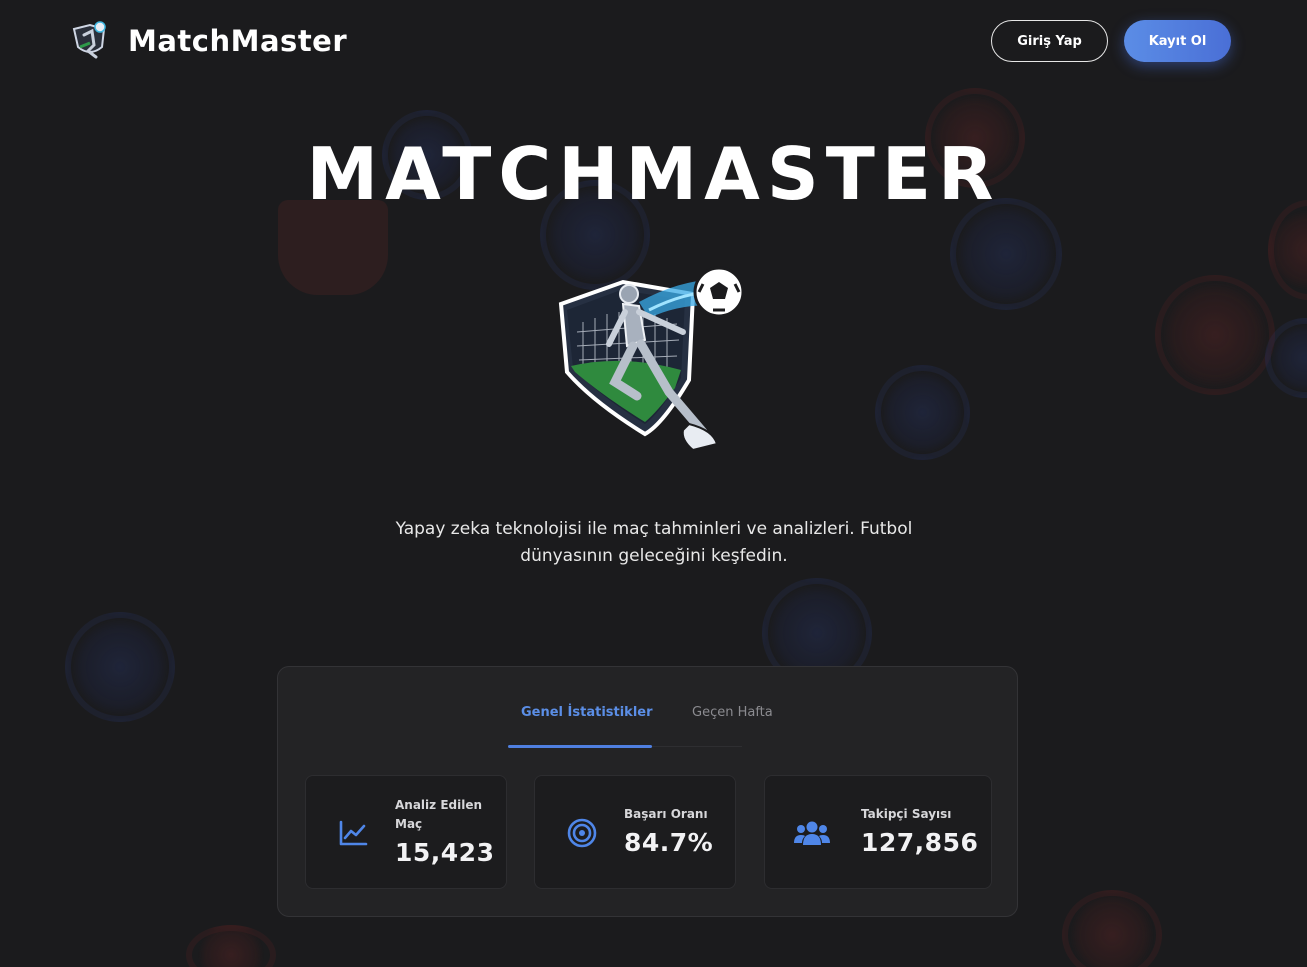 Image resolution: width=1307 pixels, height=967 pixels. Describe the element at coordinates (653, 174) in the screenshot. I see `hero-title: MATCHMASTER` at that location.